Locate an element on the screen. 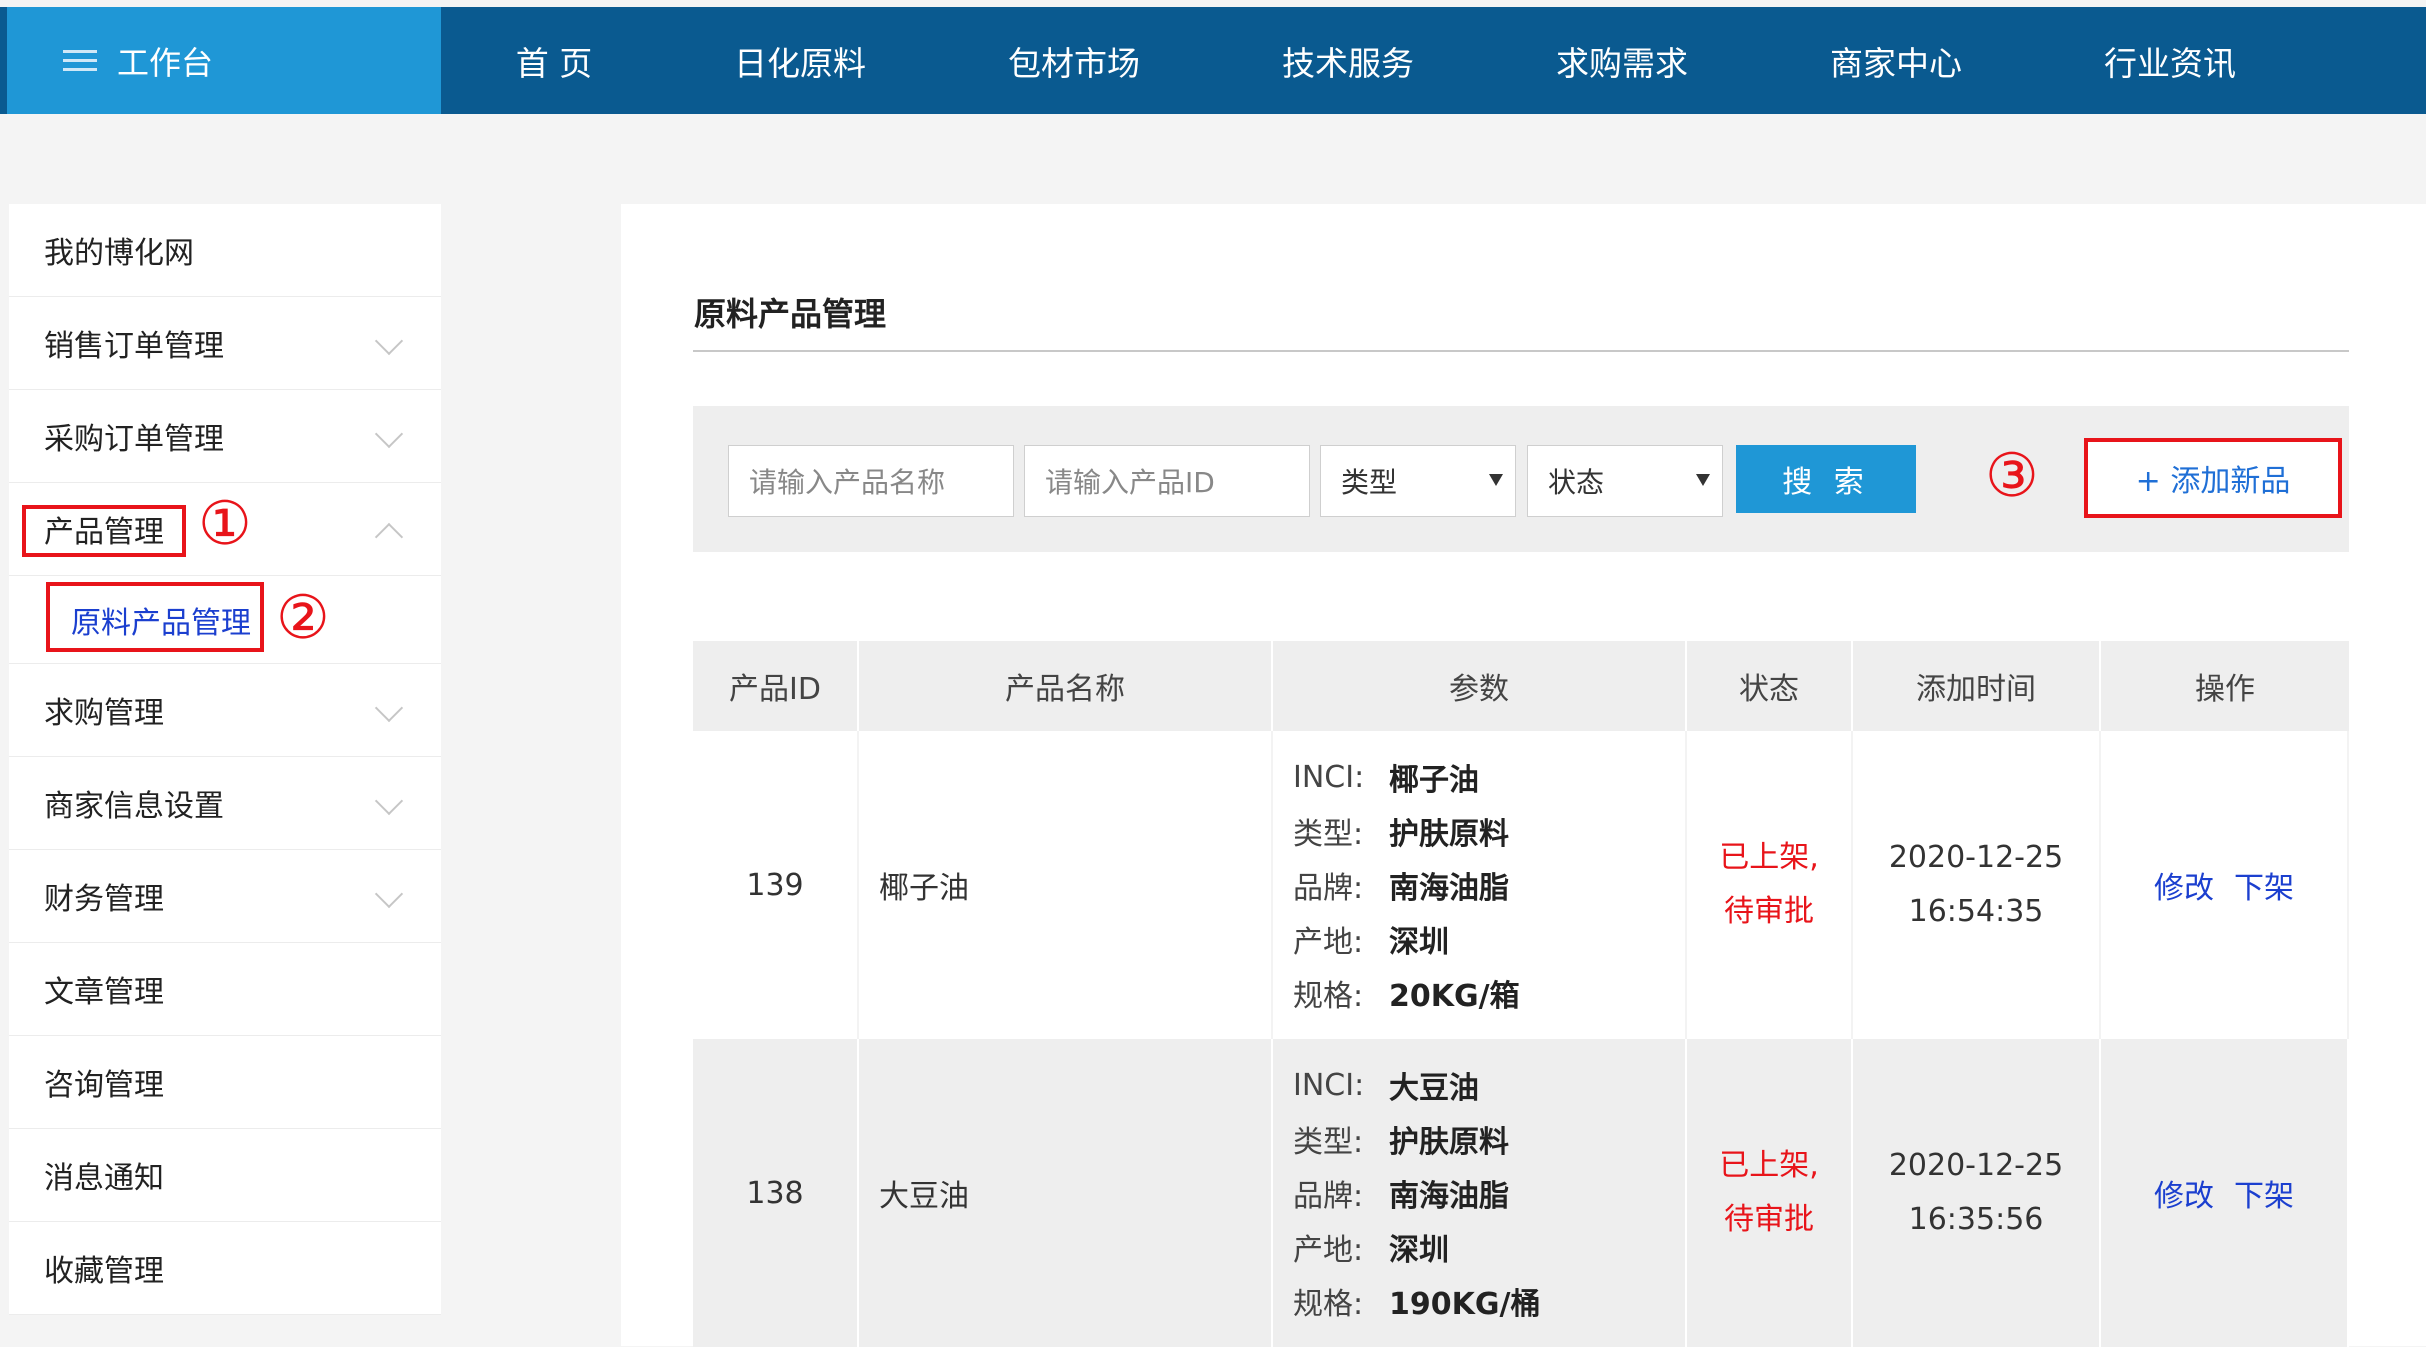  added-clock: 16:35:56 is located at coordinates (1976, 1219).